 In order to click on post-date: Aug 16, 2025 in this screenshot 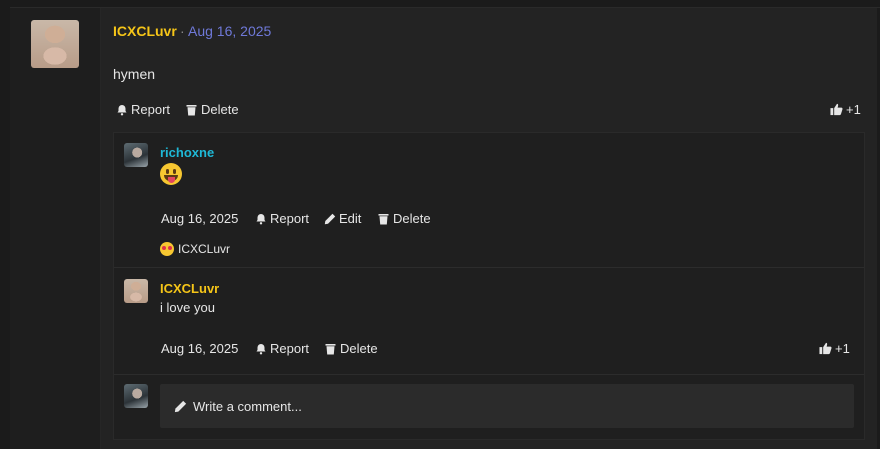, I will do `click(229, 31)`.